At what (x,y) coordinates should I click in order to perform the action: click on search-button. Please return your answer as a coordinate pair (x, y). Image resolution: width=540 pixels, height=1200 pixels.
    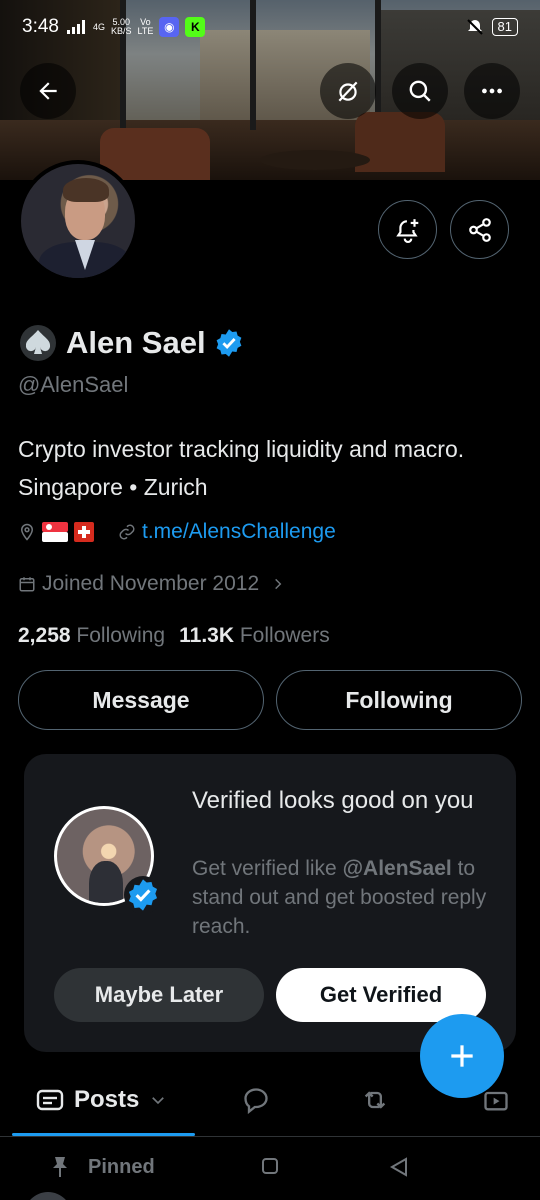
    Looking at the image, I should click on (420, 91).